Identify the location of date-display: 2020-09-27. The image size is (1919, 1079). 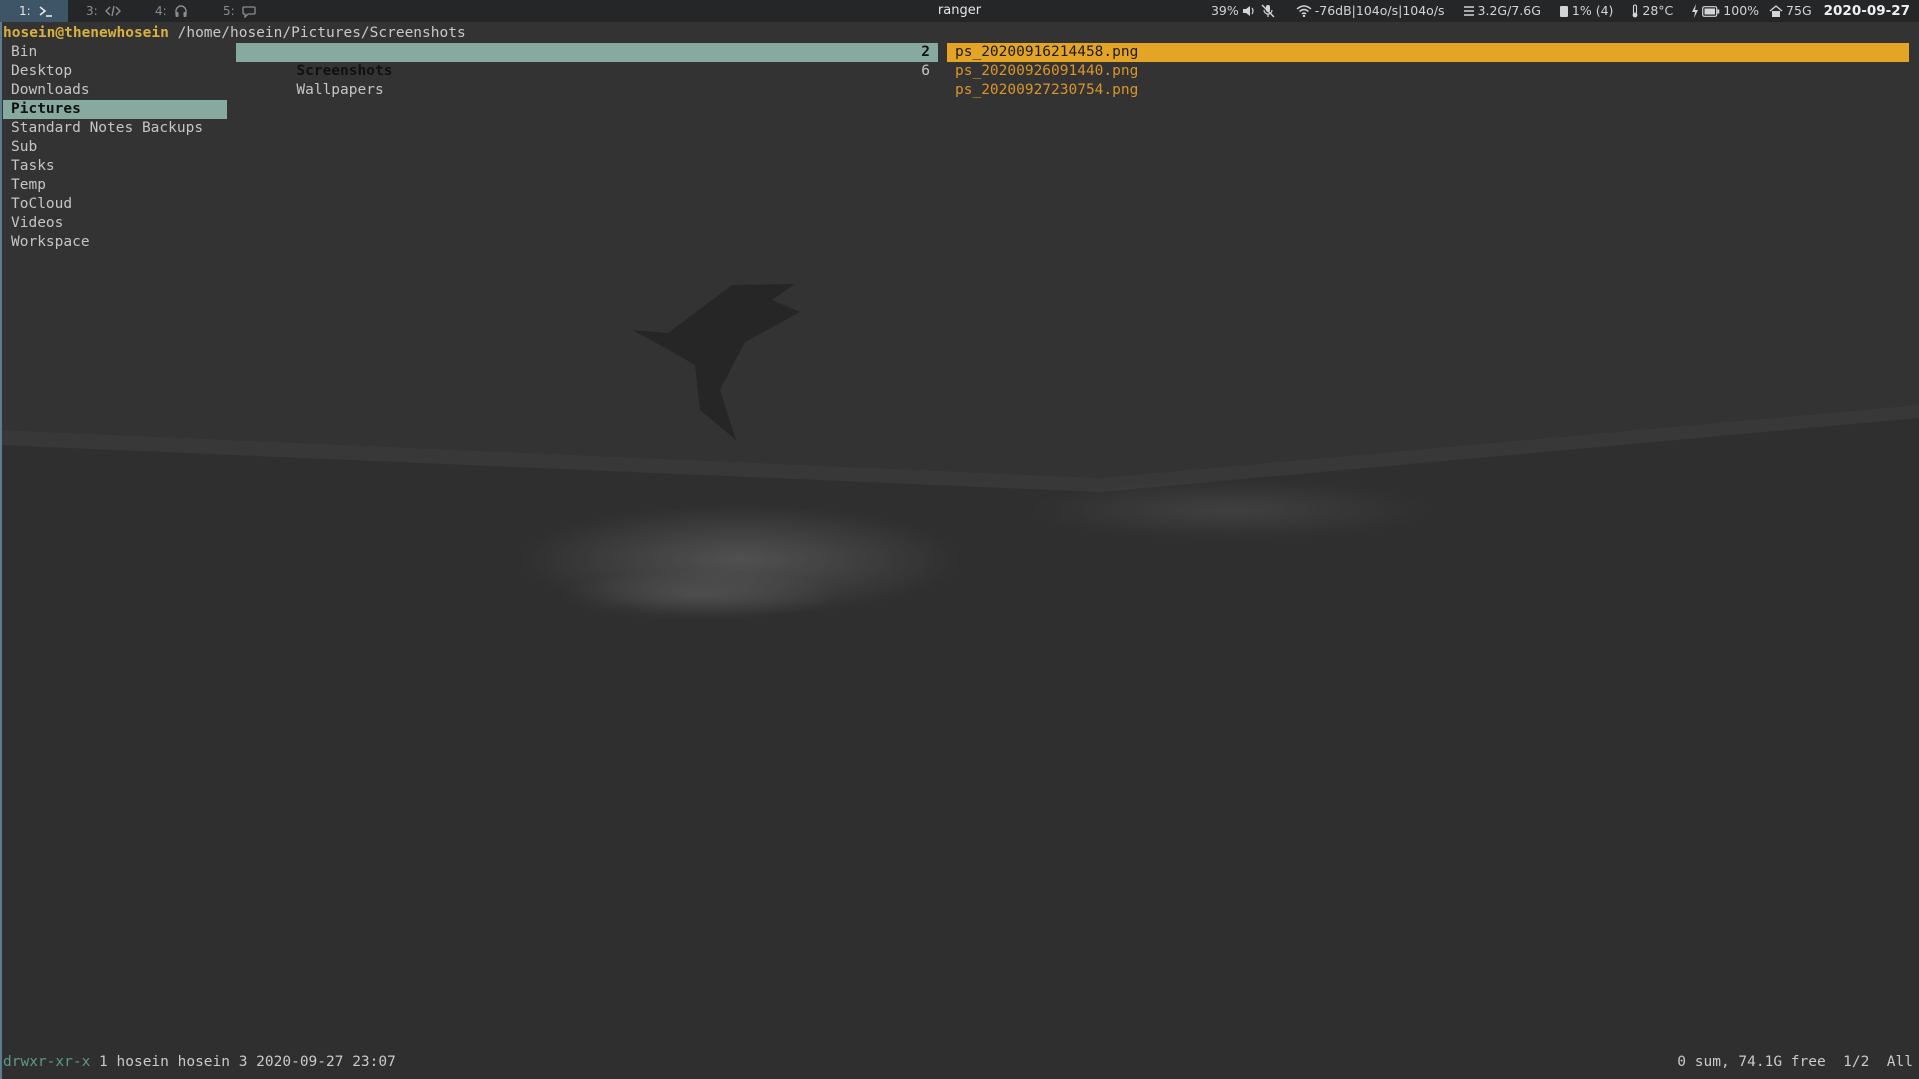
(1867, 11).